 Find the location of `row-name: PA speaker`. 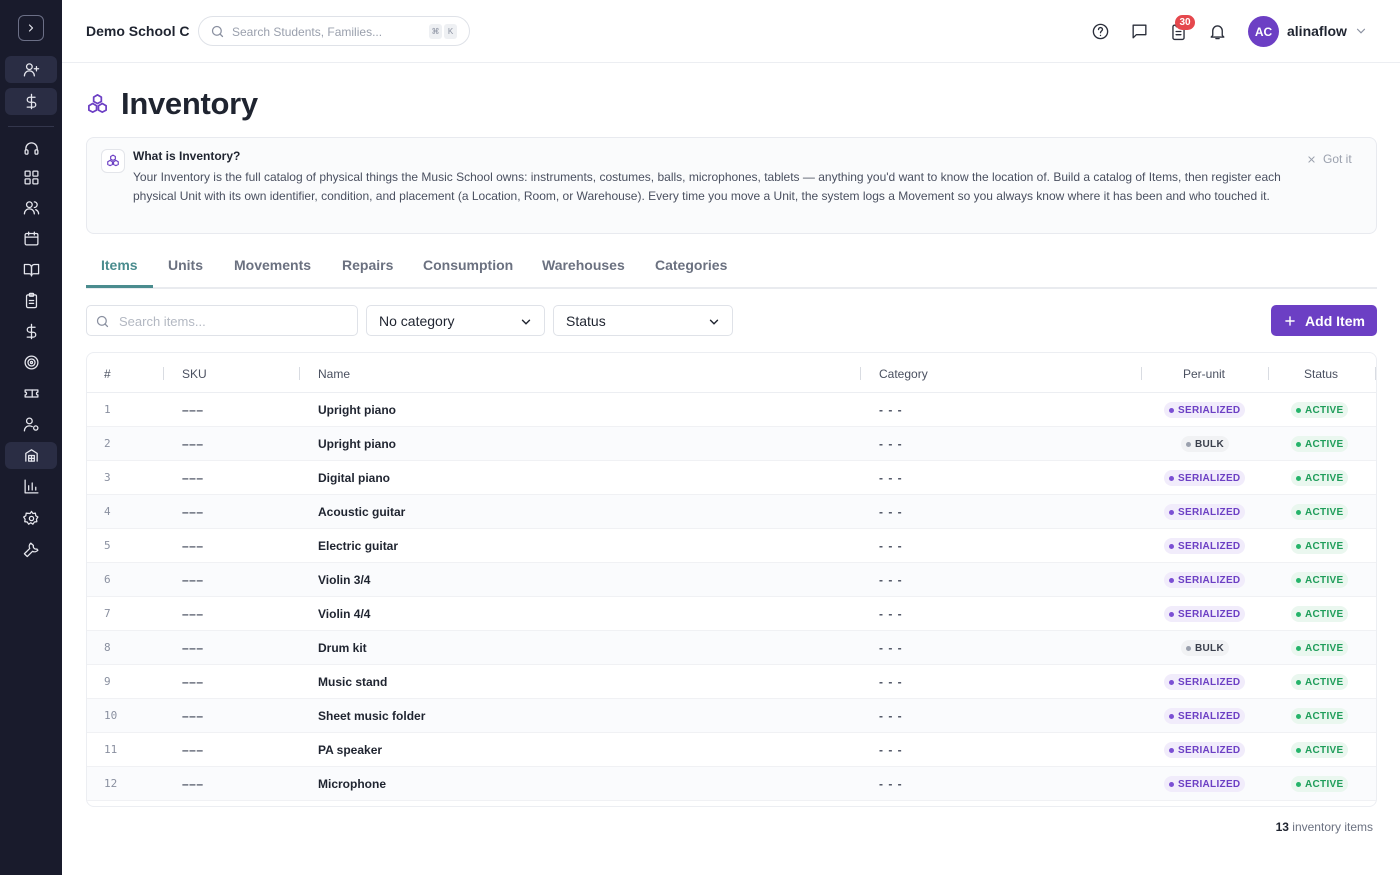

row-name: PA speaker is located at coordinates (350, 750).